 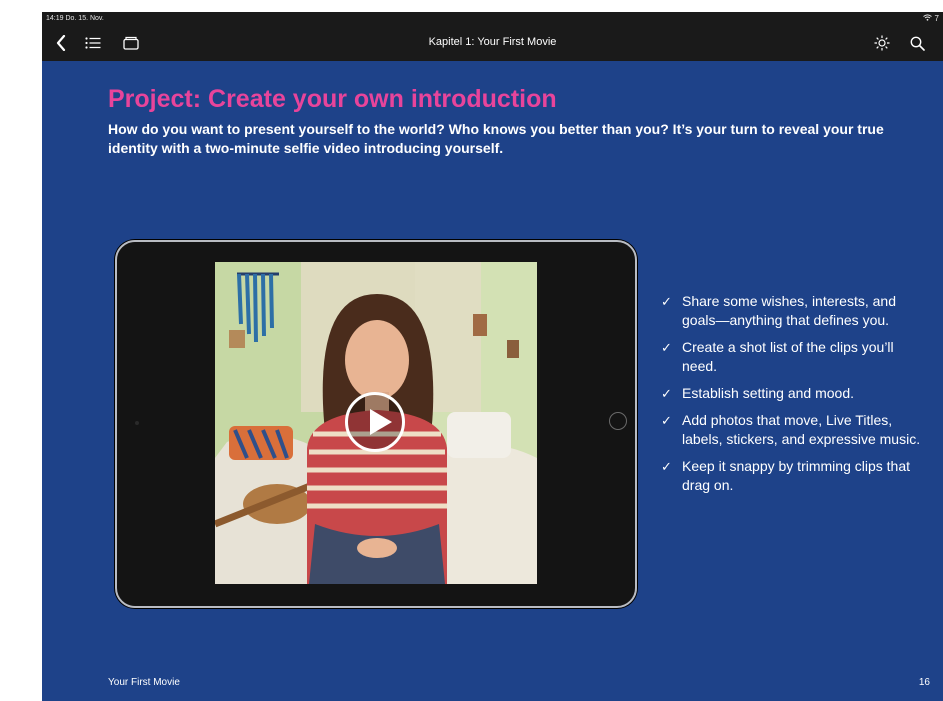 What do you see at coordinates (332, 99) in the screenshot?
I see `page-heading: Project: Create your own introduction` at bounding box center [332, 99].